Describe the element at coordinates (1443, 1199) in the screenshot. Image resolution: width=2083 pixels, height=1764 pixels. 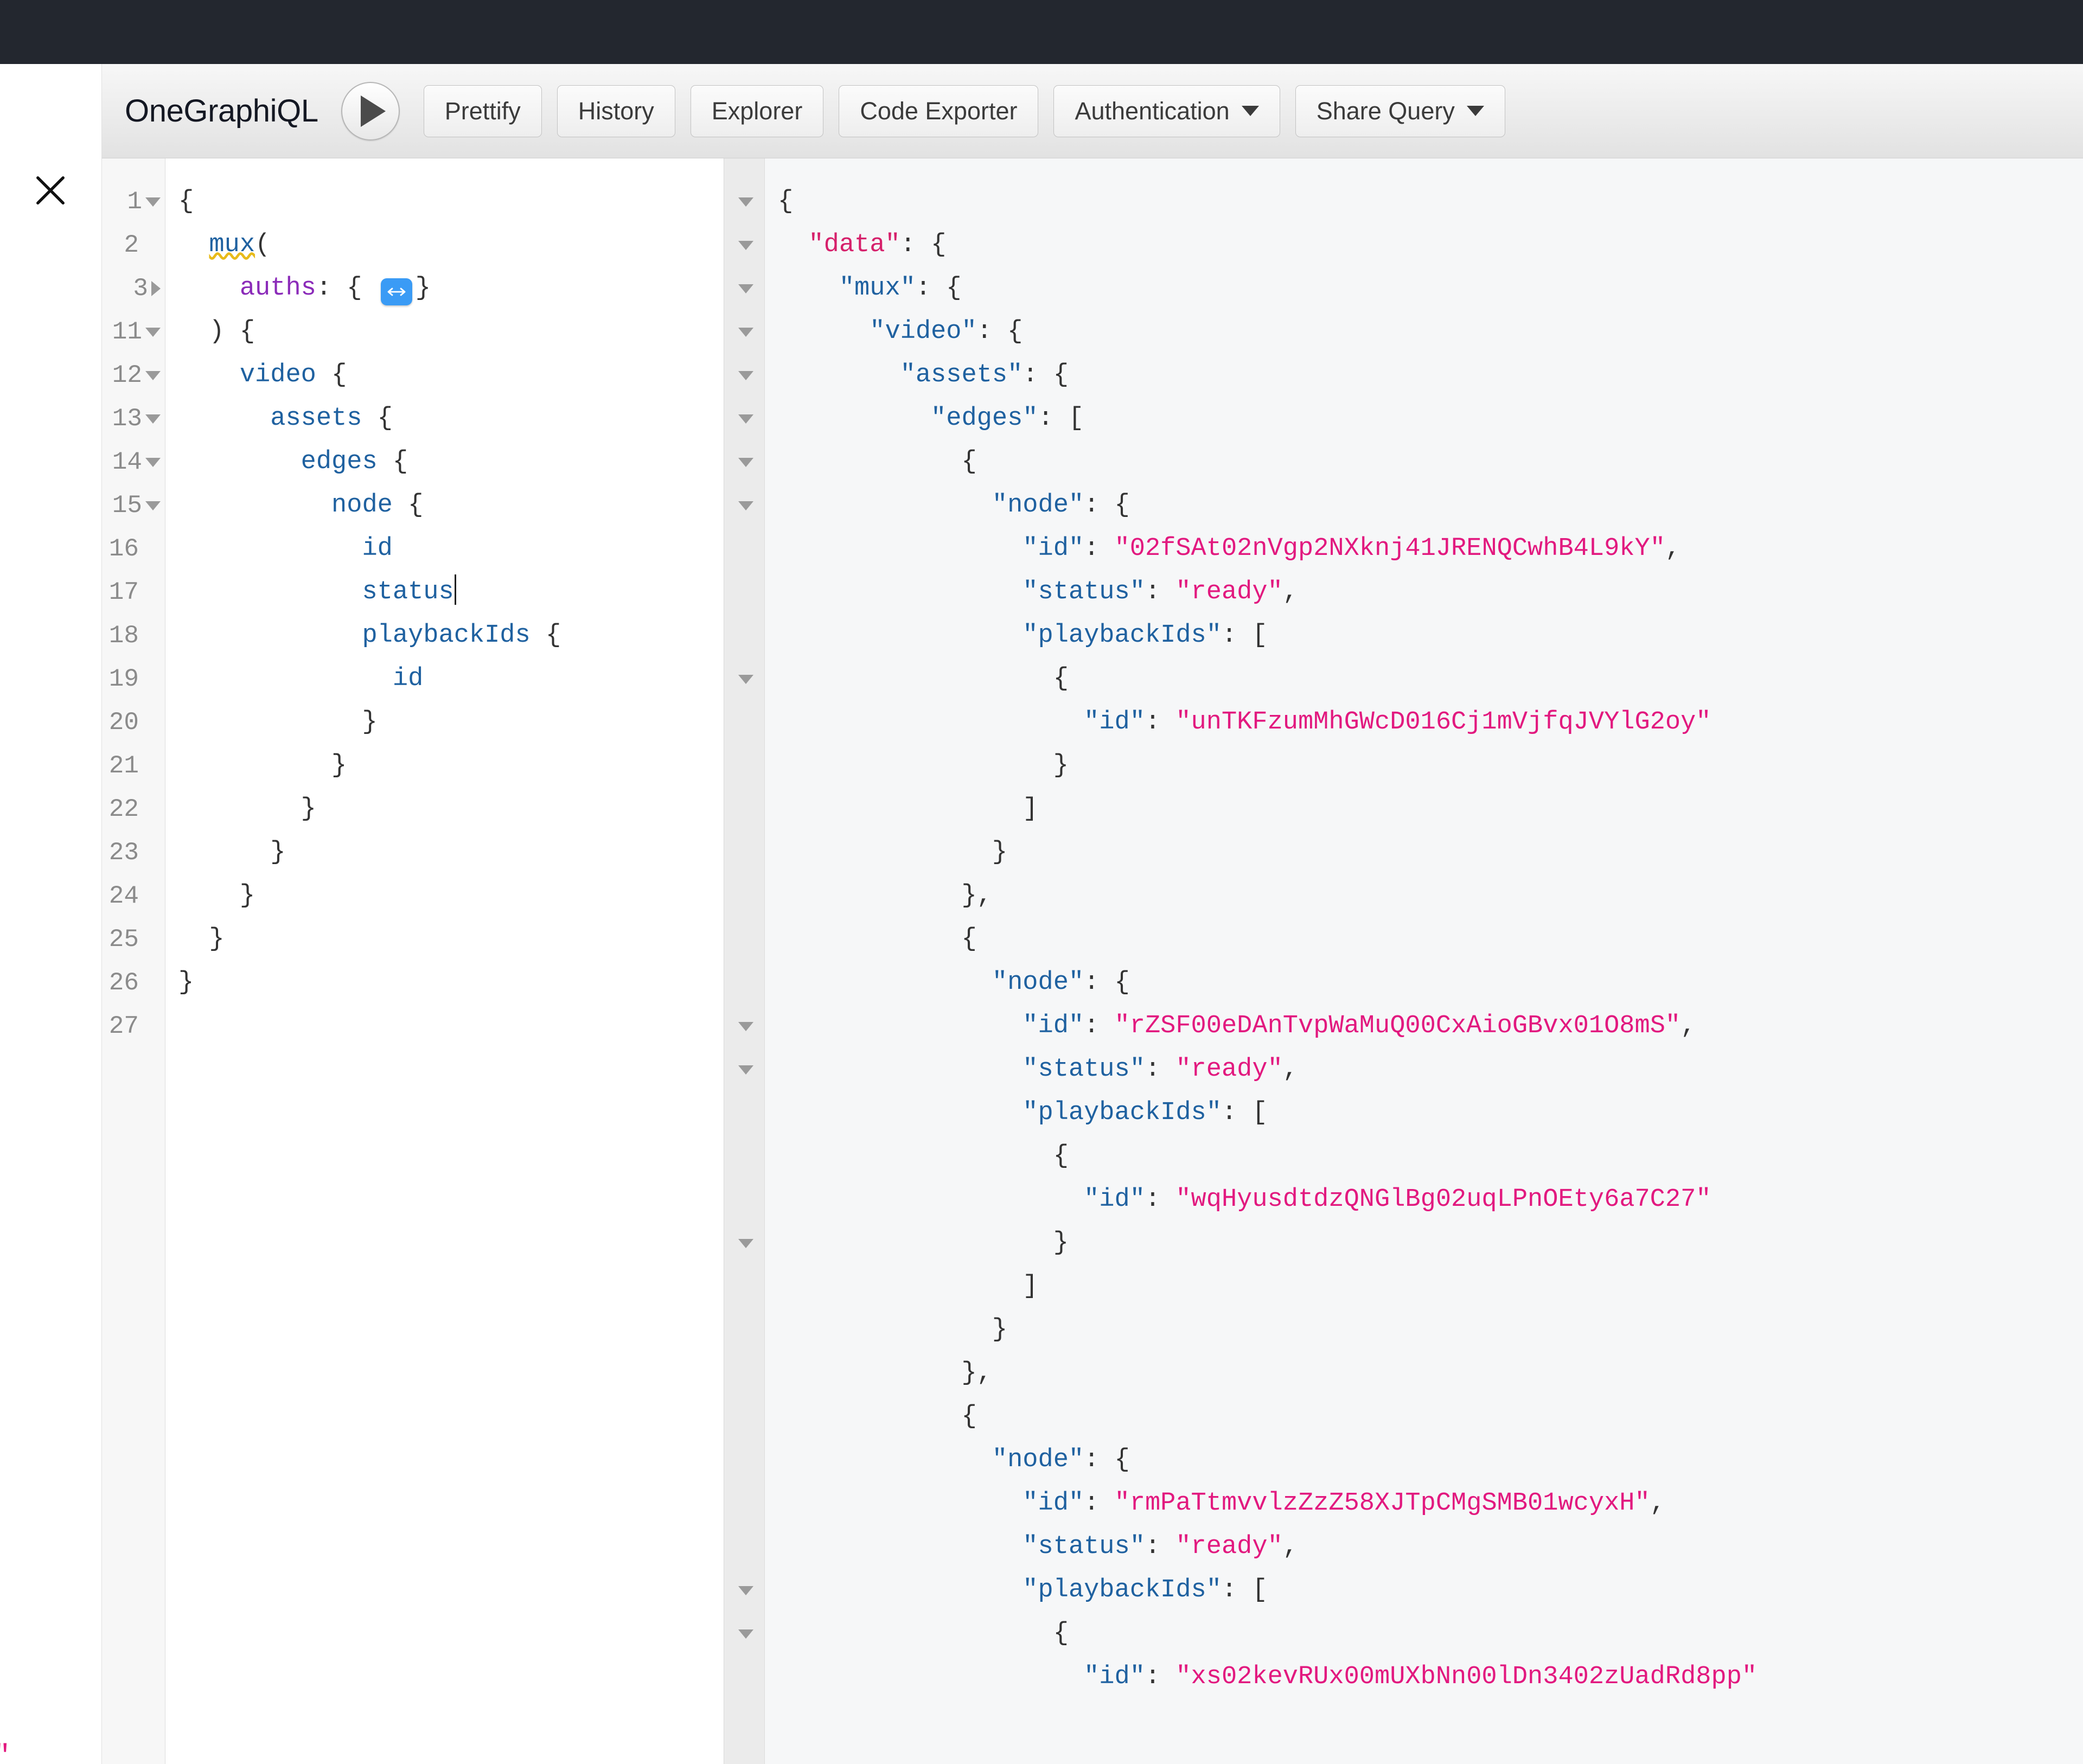
I see `token-str: "wqHyusdtdzQNGlBg02uqLPnOEty6a7C27"` at that location.